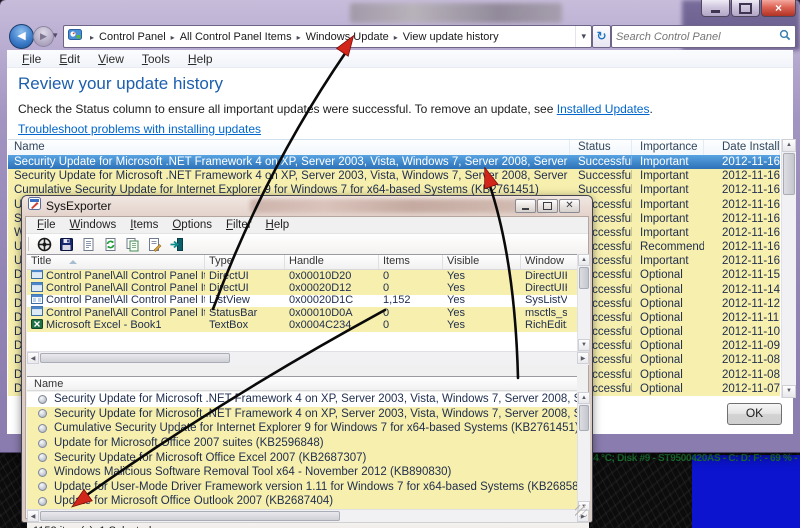 This screenshot has height=528, width=800. I want to click on sysexporter-titlebar: SysExporter ✕, so click(307, 206).